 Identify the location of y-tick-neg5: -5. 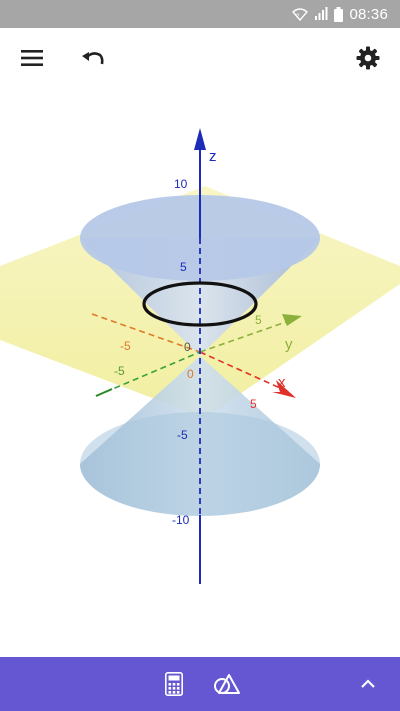
(119, 371).